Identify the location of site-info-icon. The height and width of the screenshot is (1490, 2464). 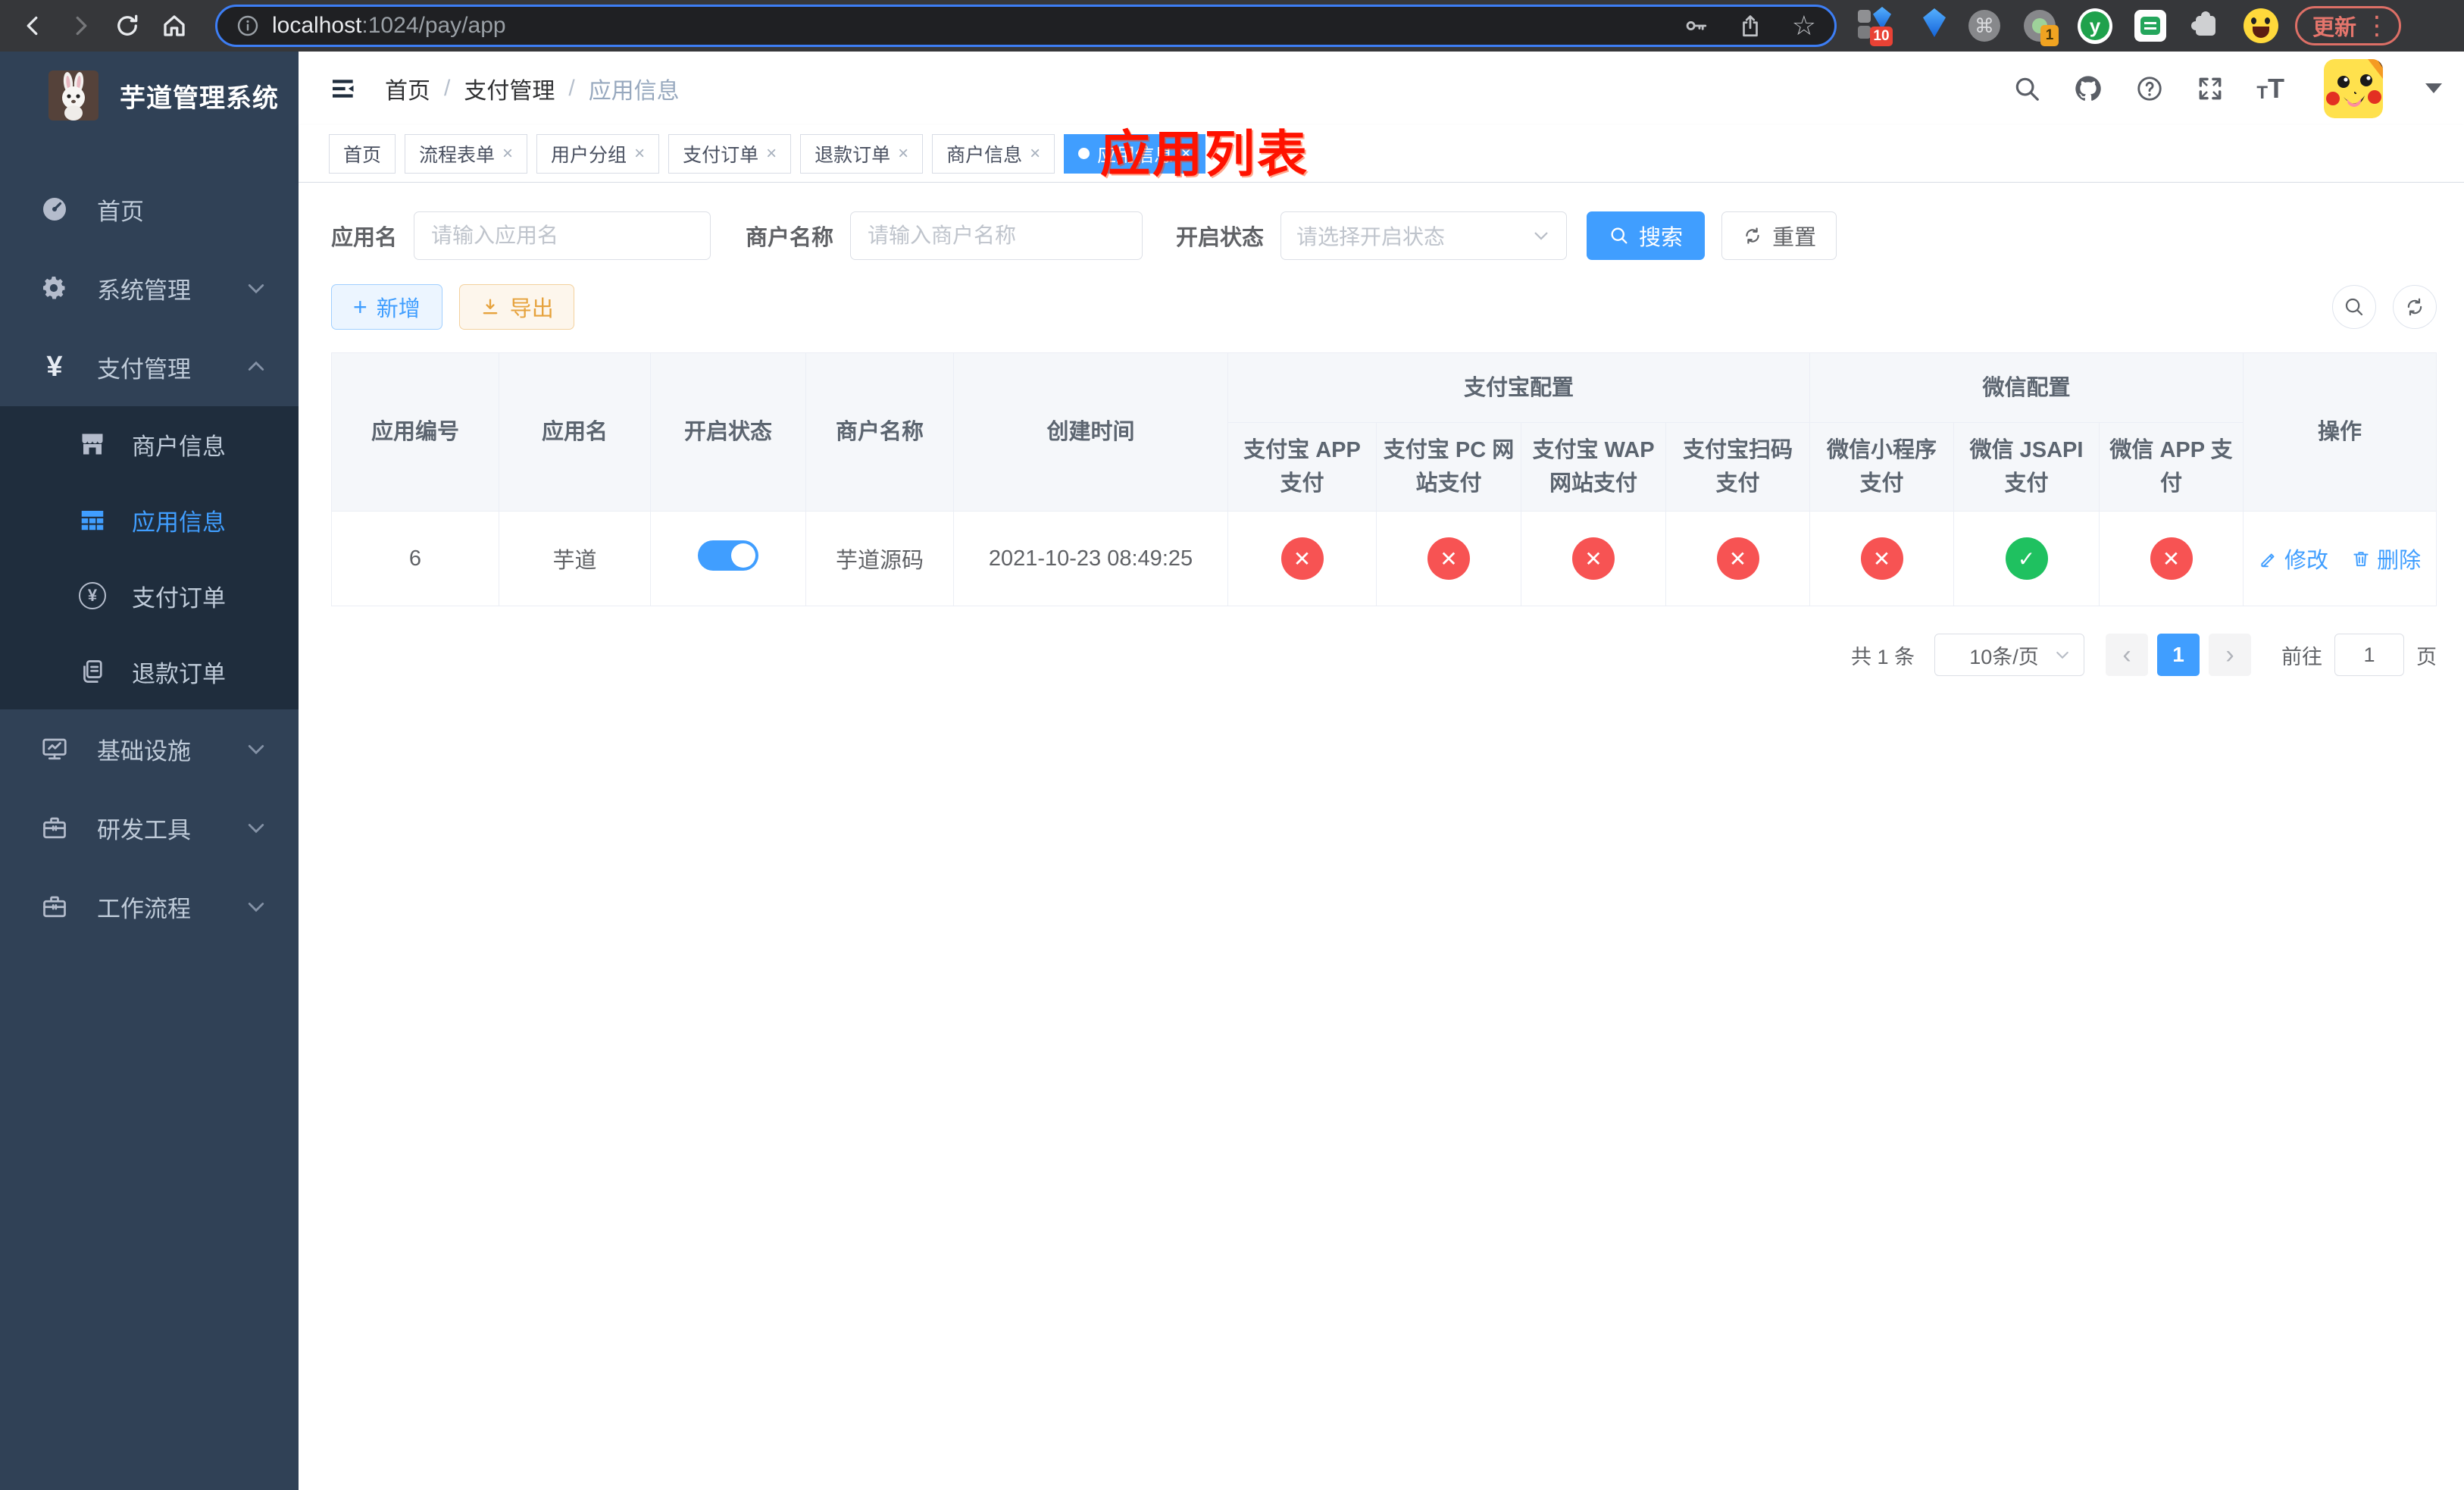
(248, 26).